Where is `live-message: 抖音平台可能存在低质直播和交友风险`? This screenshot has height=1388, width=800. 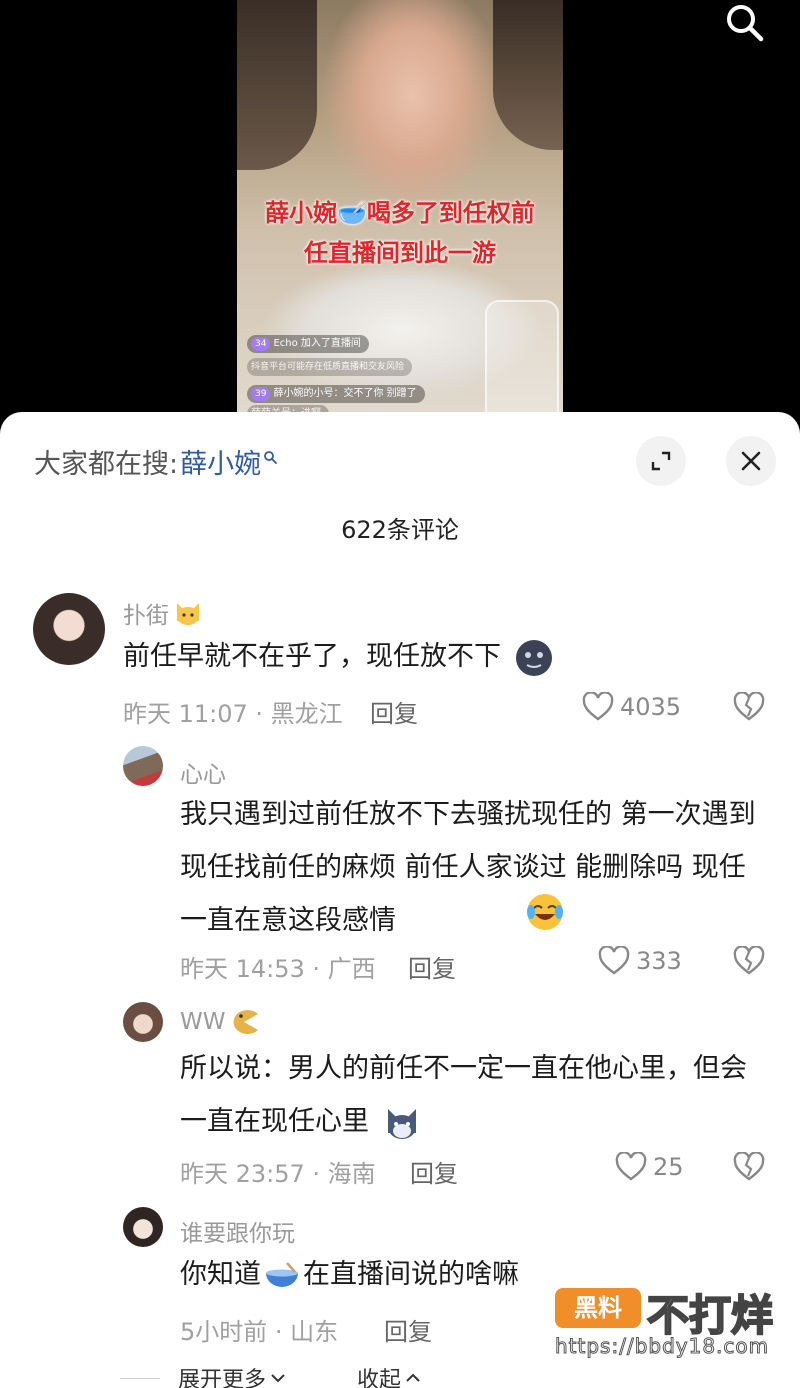
live-message: 抖音平台可能存在低质直播和交友风险 is located at coordinates (330, 367).